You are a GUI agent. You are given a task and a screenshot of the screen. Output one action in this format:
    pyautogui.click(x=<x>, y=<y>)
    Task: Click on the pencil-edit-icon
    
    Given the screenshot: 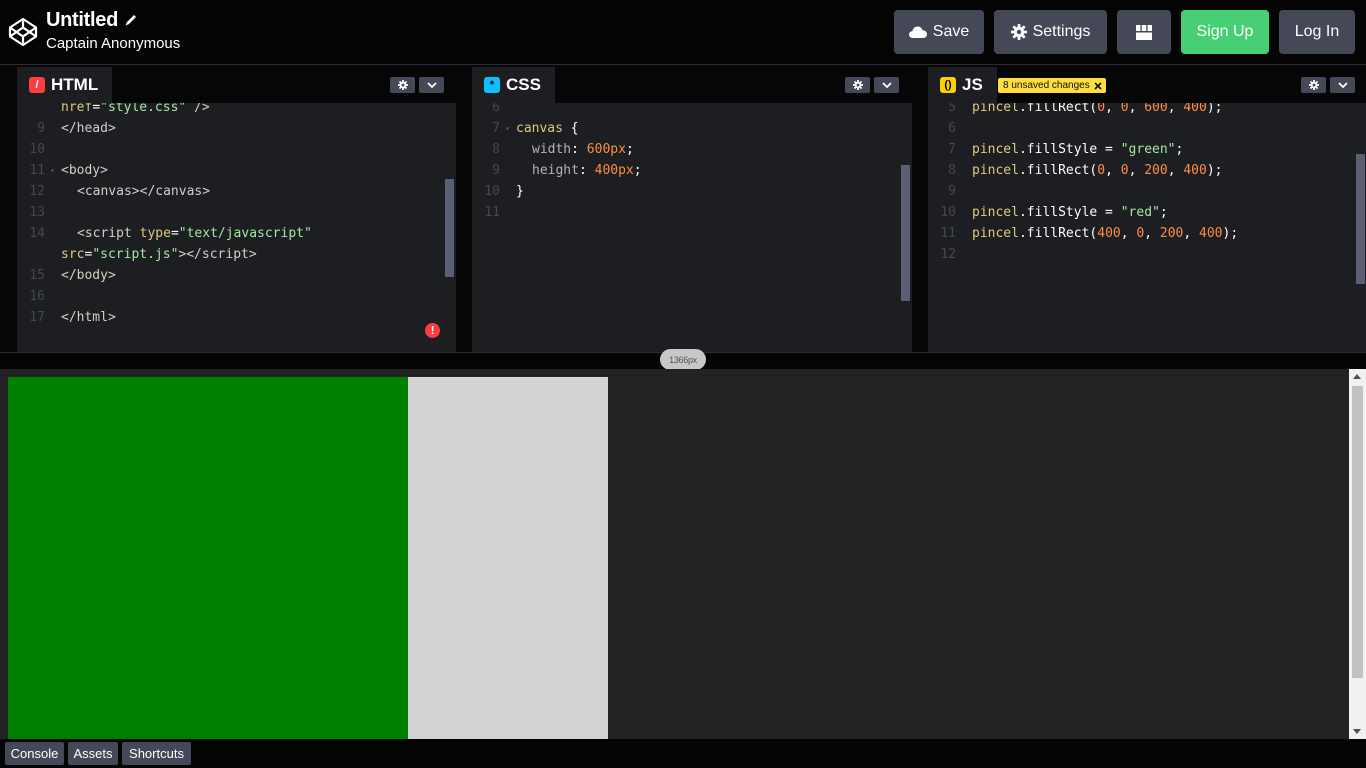 What is the action you would take?
    pyautogui.click(x=131, y=20)
    